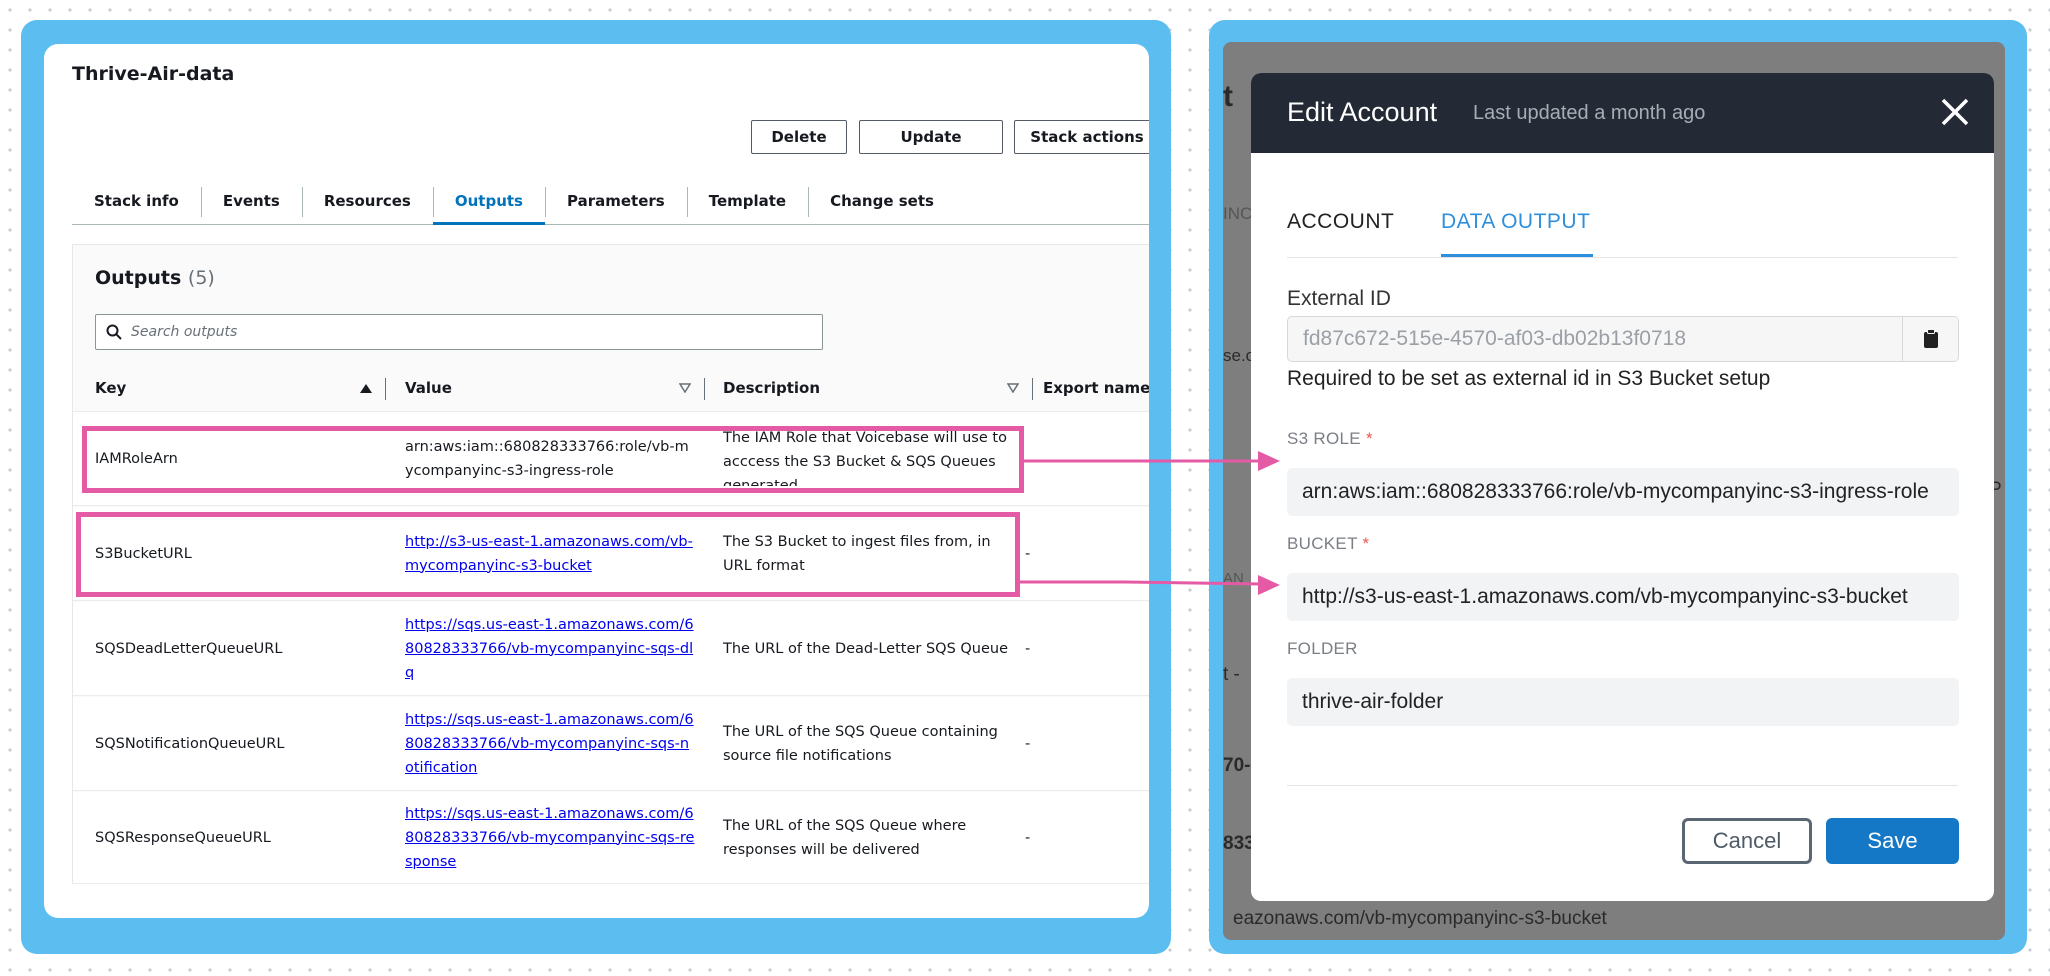 This screenshot has width=2050, height=976. I want to click on arrow-to-s3-role, so click(1152, 461).